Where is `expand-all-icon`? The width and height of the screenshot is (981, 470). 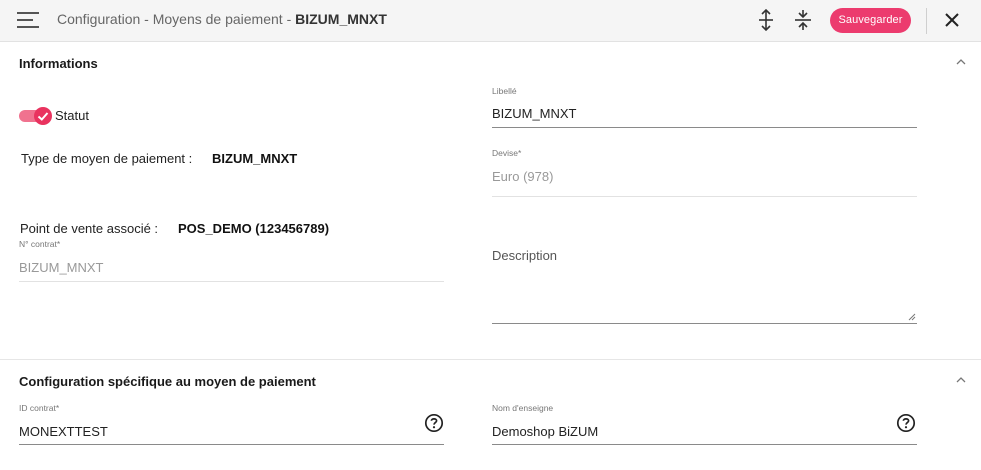 expand-all-icon is located at coordinates (766, 20).